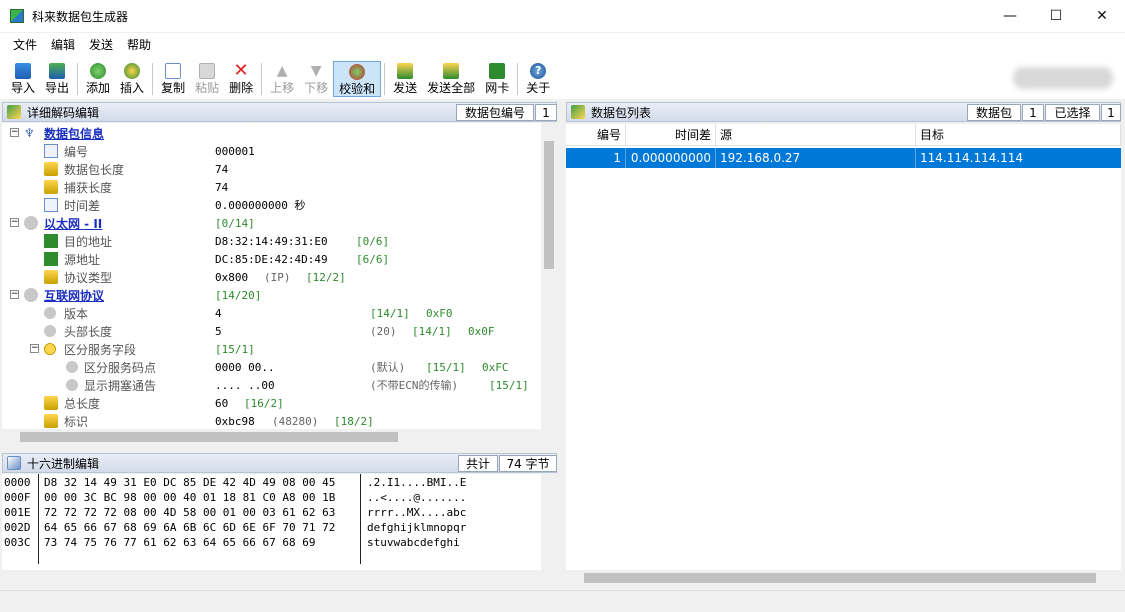 Image resolution: width=1125 pixels, height=612 pixels. Describe the element at coordinates (994, 112) in the screenshot. I see `packet-count-label: 数据包` at that location.